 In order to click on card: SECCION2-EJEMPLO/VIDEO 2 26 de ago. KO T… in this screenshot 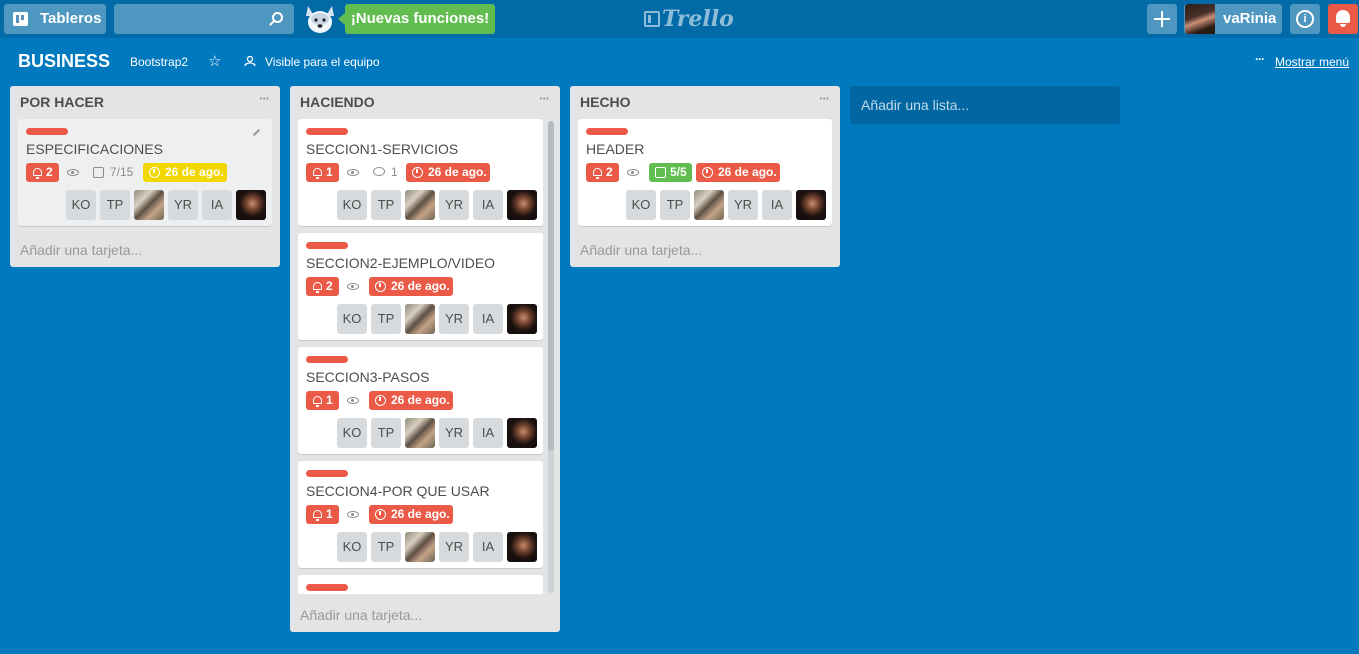, I will do `click(420, 286)`.